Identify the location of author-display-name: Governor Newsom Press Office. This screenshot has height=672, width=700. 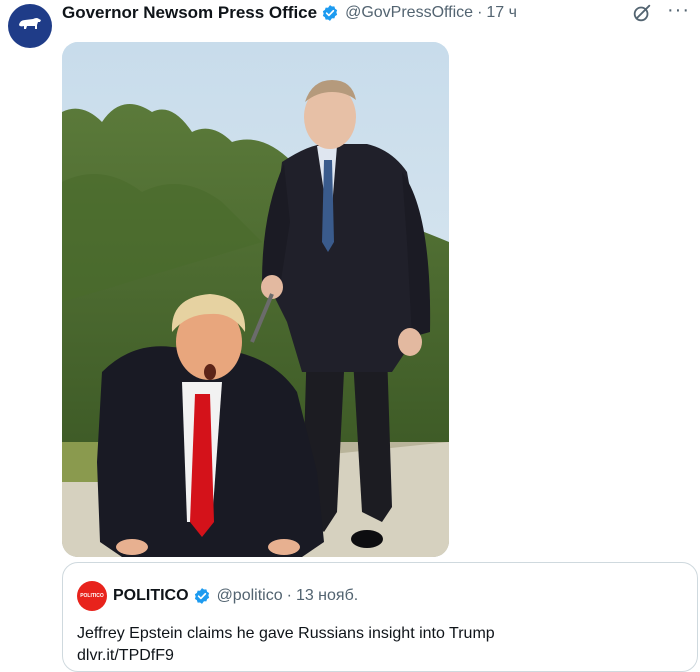
(189, 13).